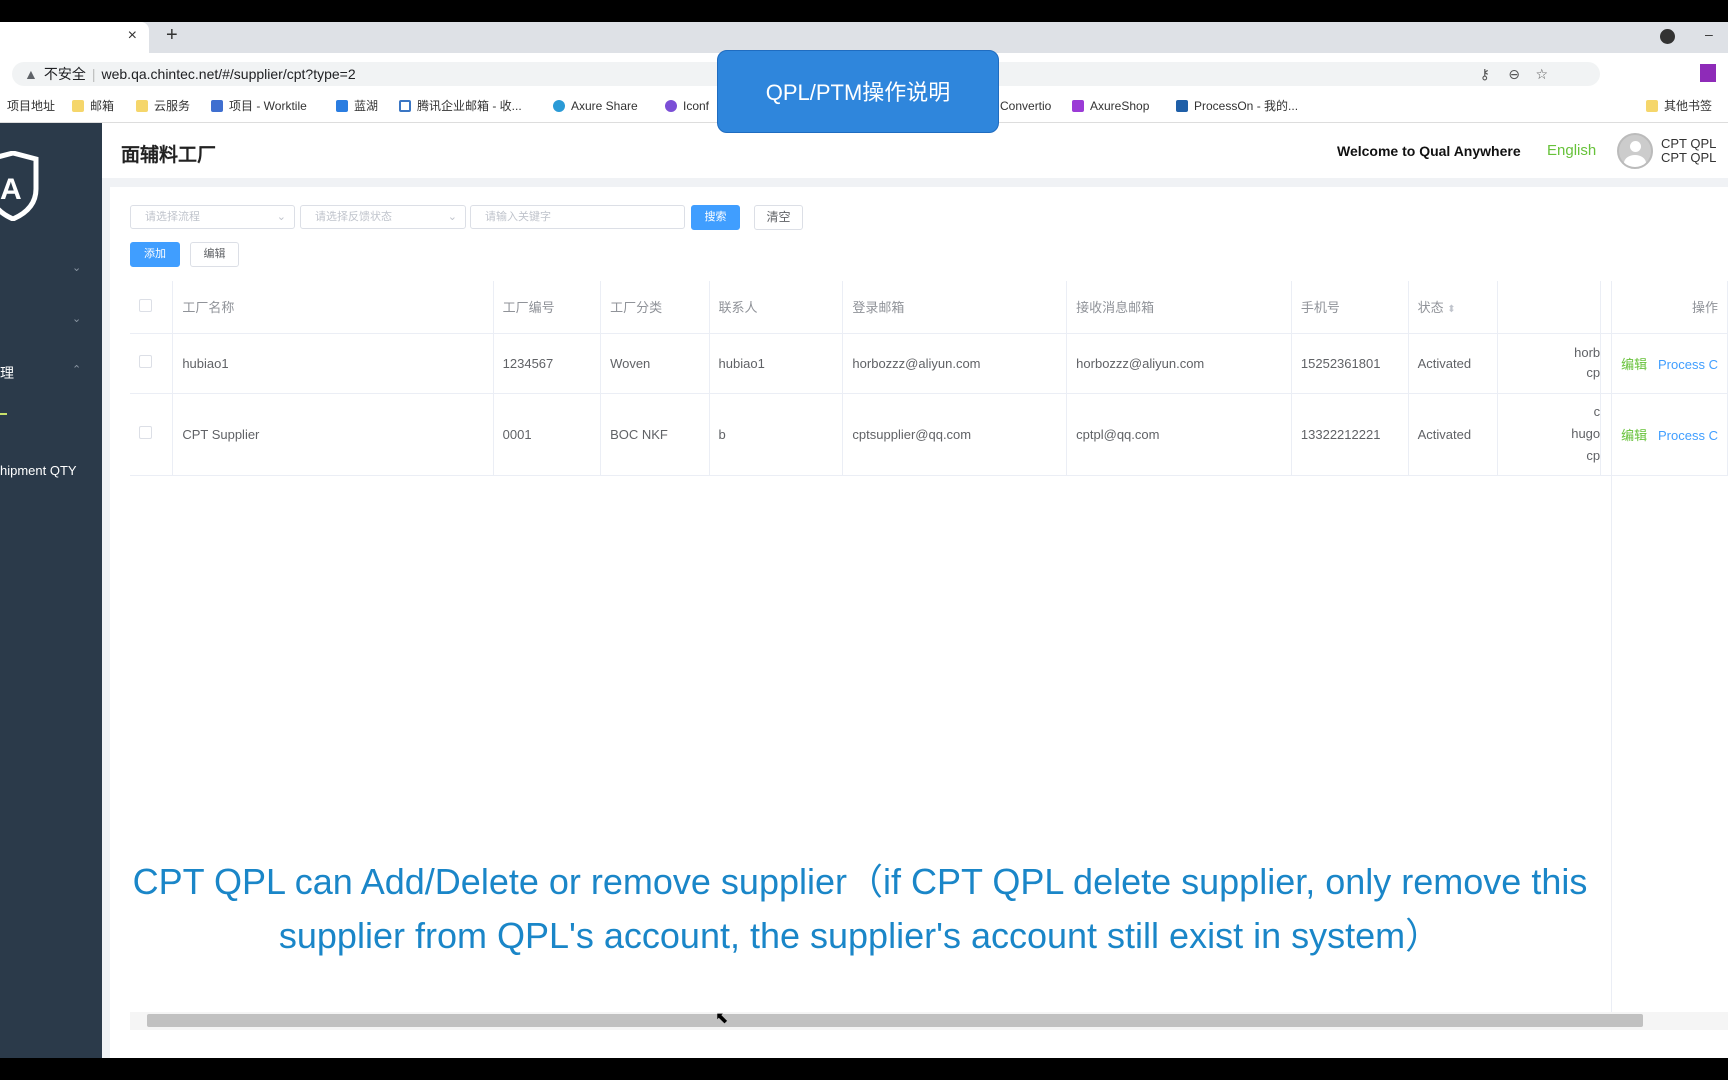 This screenshot has height=1080, width=1728. I want to click on star-icon: ☆, so click(1541, 74).